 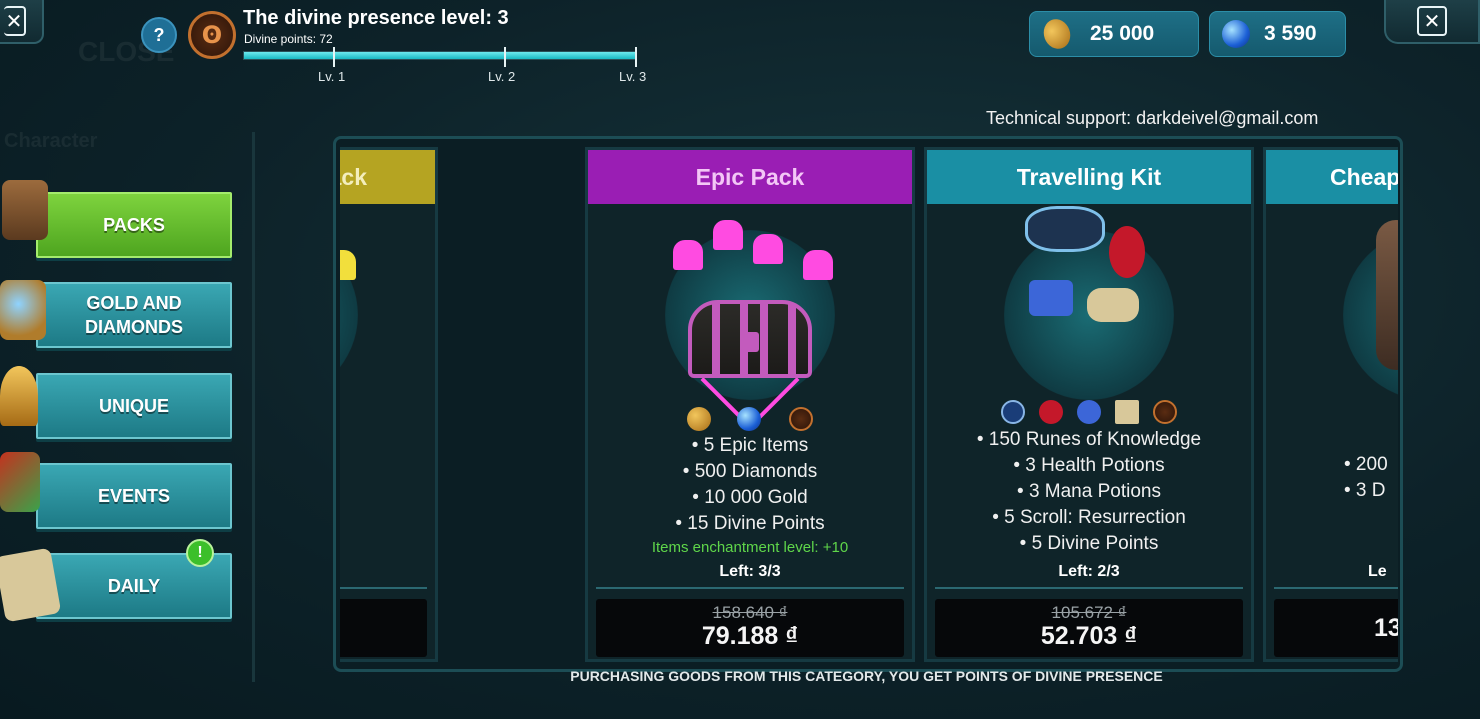 I want to click on menu-events-label: EVENTS, so click(x=134, y=496).